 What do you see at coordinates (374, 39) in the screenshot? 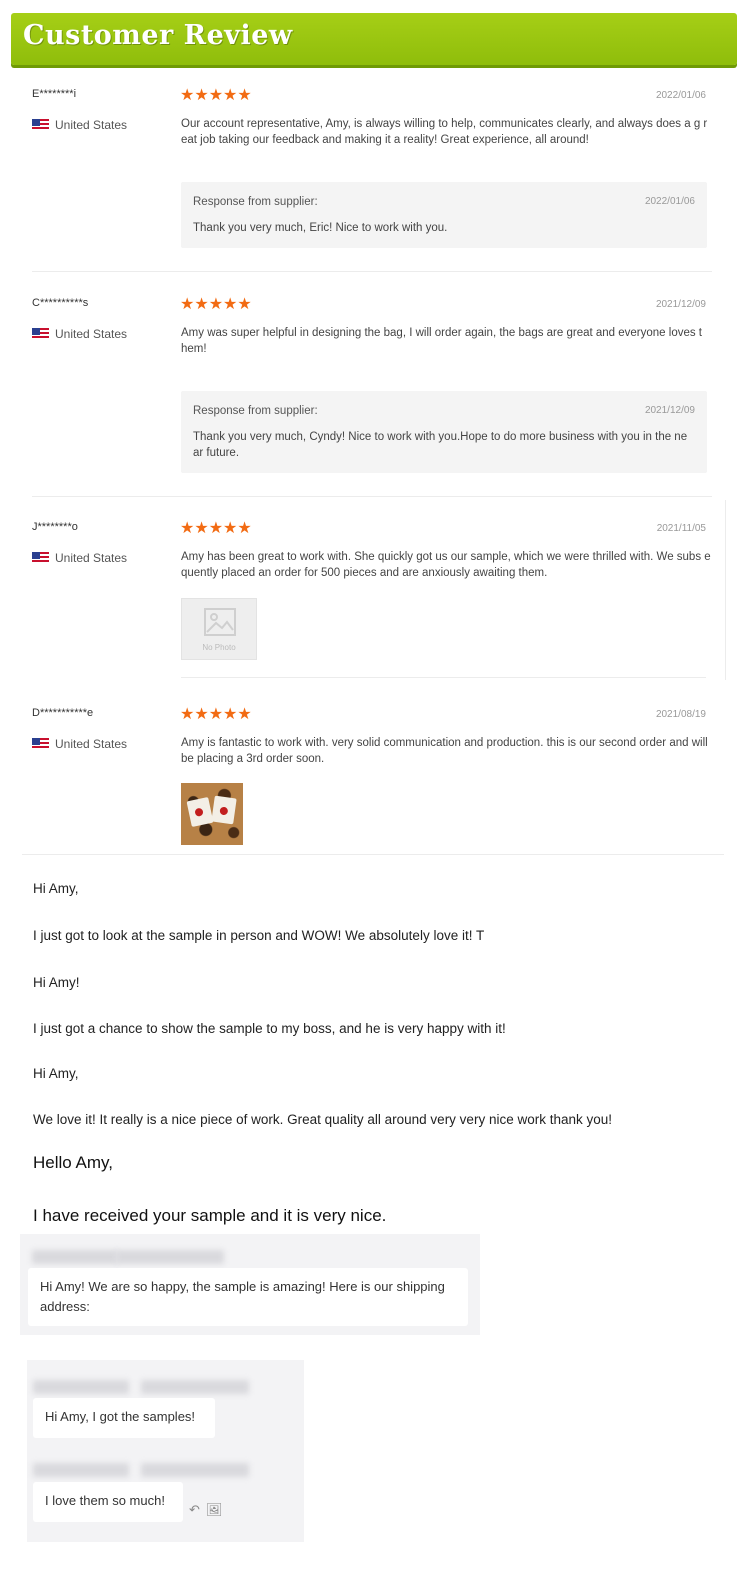
I see `customer-review-banner: Customer Review` at bounding box center [374, 39].